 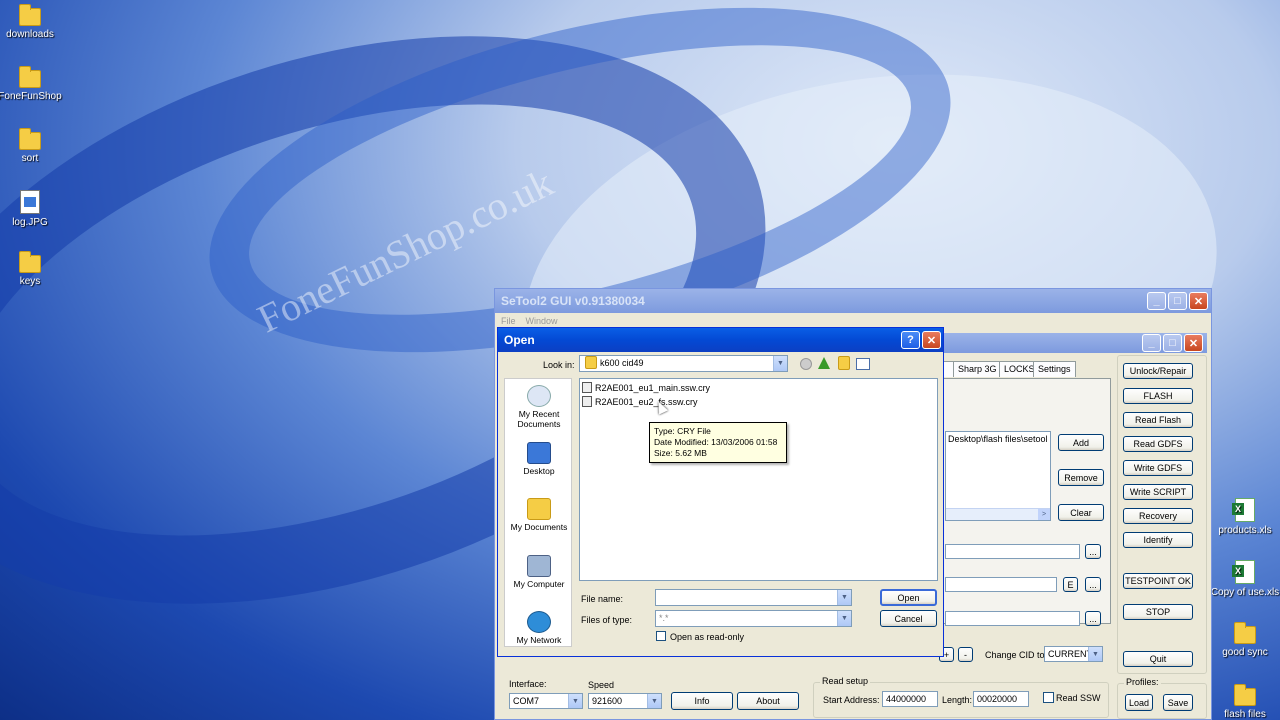 I want to click on place-my-computer: My Computer, so click(x=539, y=572).